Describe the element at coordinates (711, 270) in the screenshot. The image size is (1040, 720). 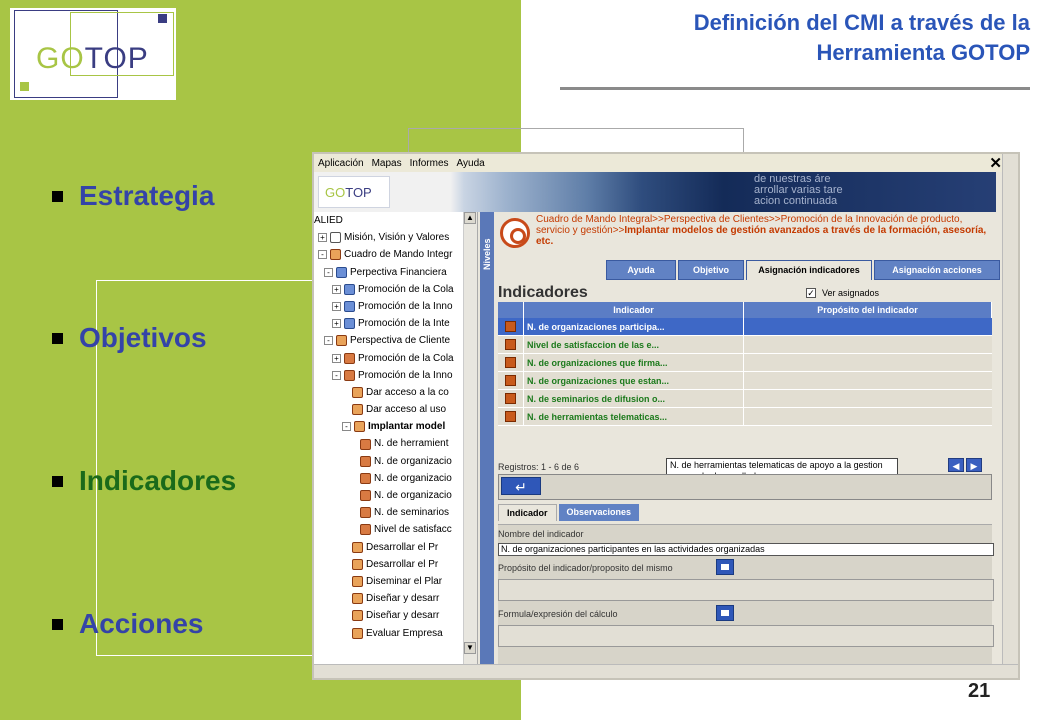
I see `tab-objetivo: Objetivo` at that location.